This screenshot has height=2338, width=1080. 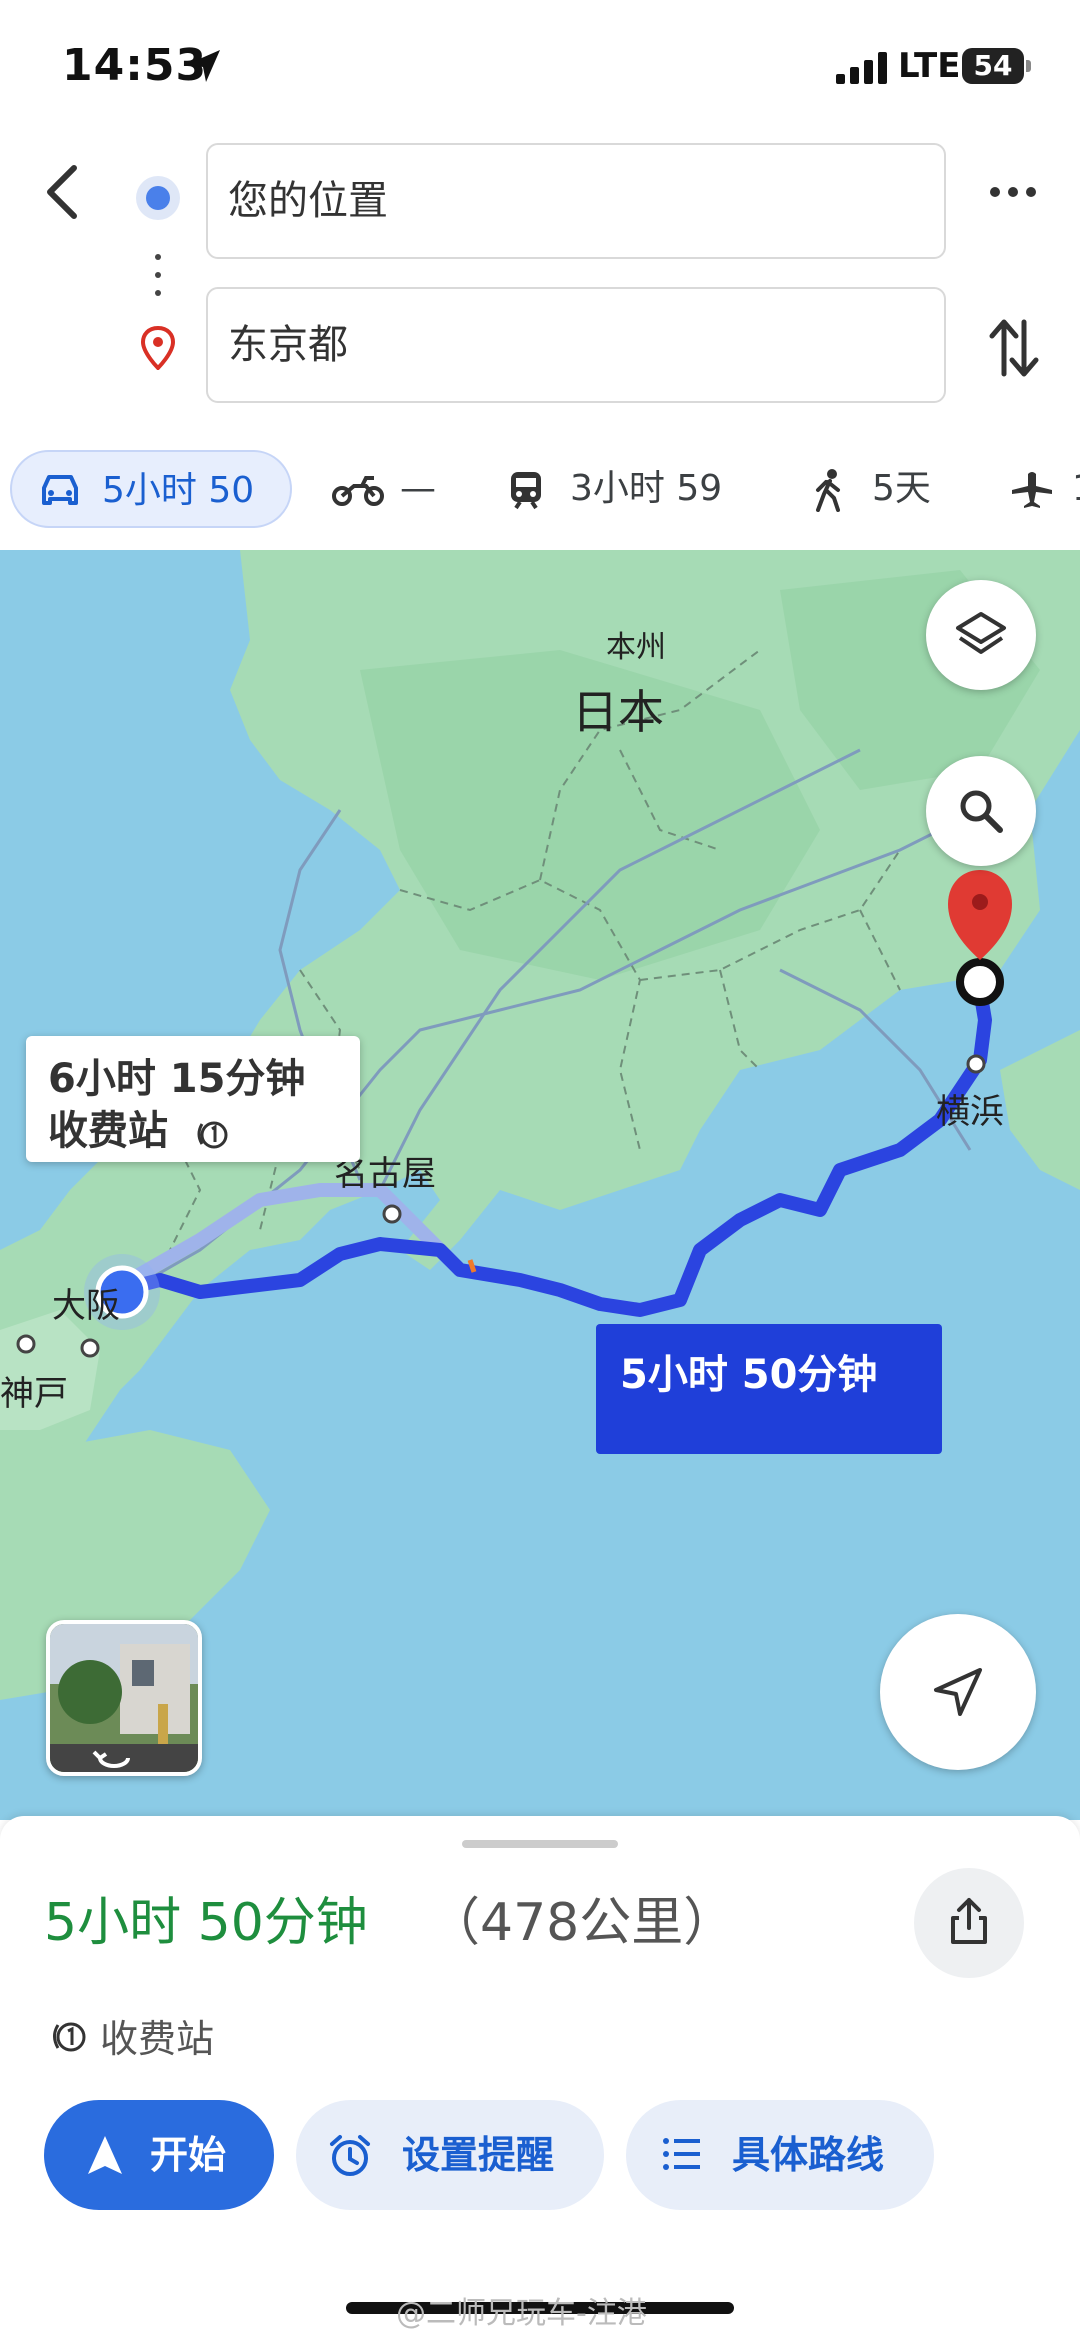 What do you see at coordinates (828, 490) in the screenshot?
I see `walk-icon` at bounding box center [828, 490].